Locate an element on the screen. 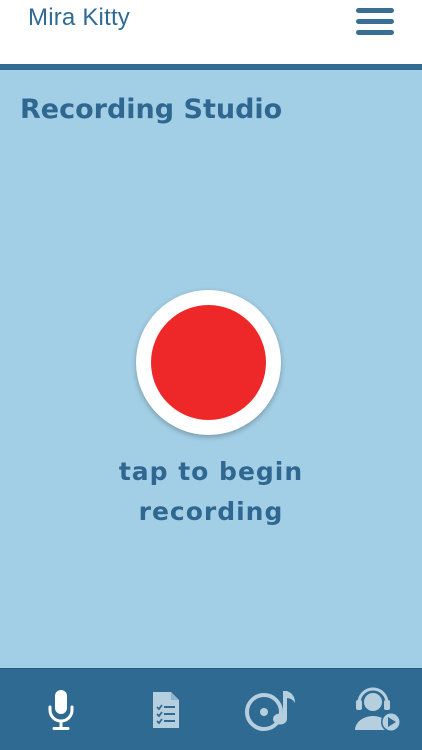 The width and height of the screenshot is (422, 750). hamburger-menu-icon is located at coordinates (375, 22).